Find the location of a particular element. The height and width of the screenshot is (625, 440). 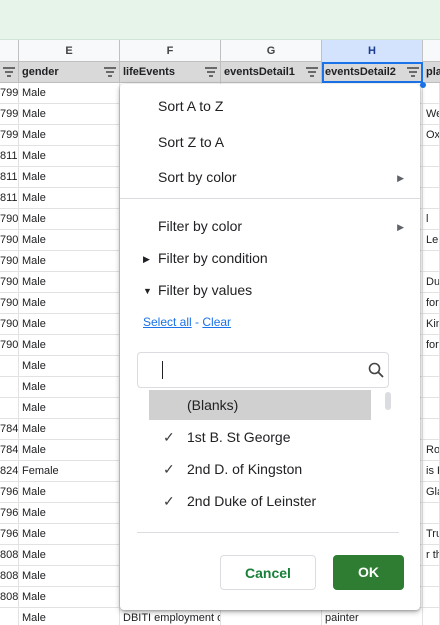

values-search-input is located at coordinates (263, 370).